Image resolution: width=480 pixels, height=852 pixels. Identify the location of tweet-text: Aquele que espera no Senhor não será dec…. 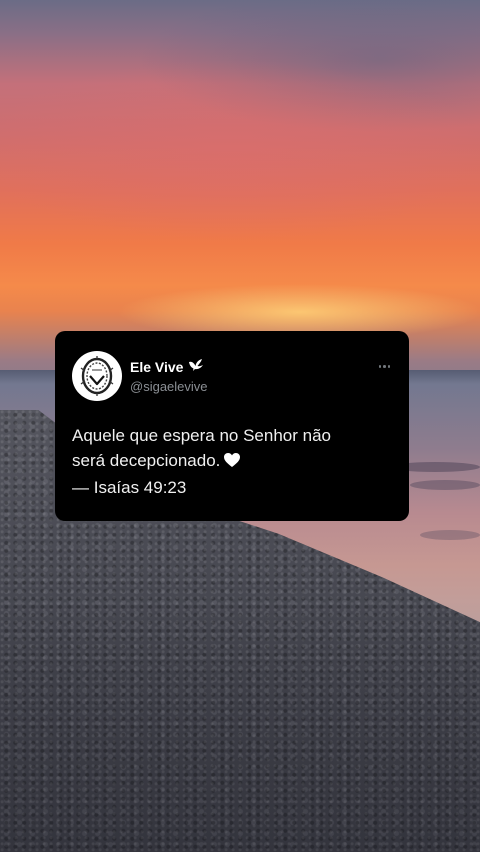
(232, 461).